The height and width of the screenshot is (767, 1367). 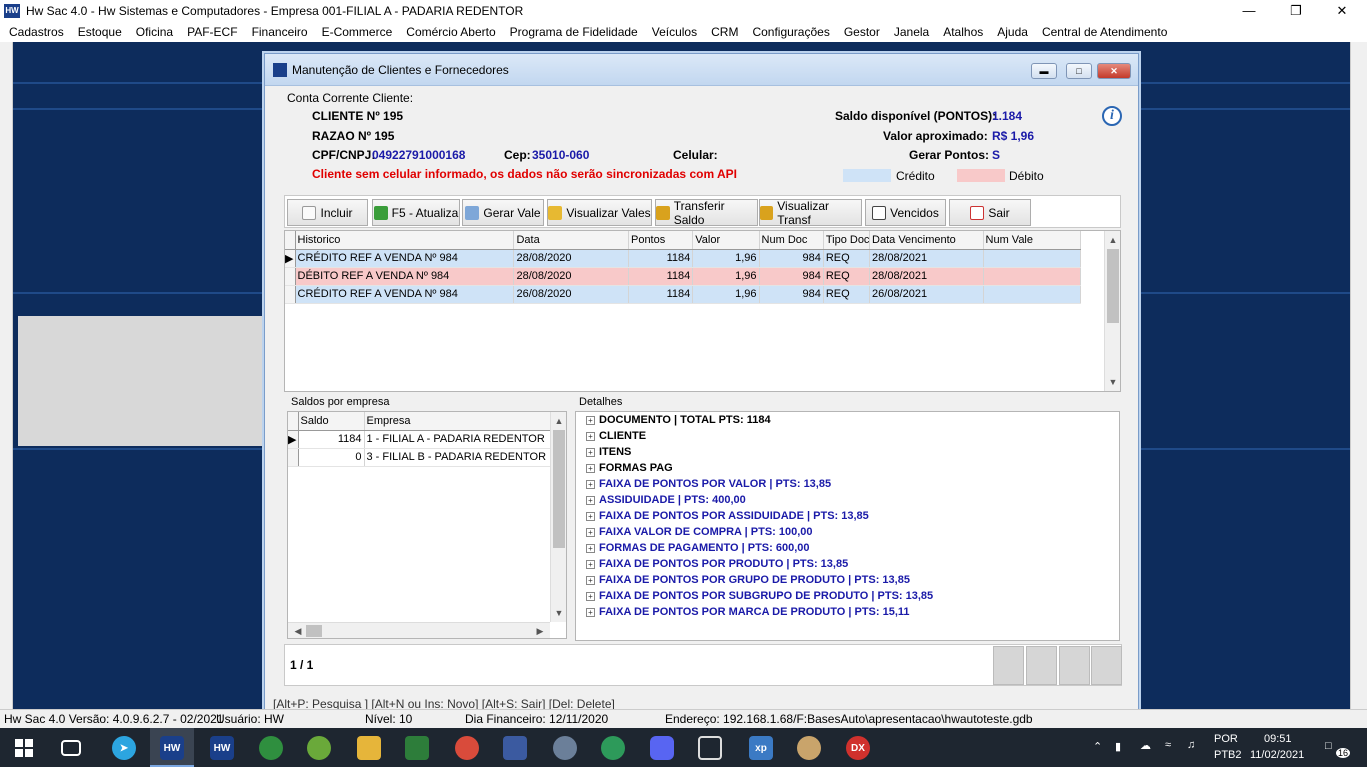 I want to click on right-scrollbar, so click(x=1358, y=375).